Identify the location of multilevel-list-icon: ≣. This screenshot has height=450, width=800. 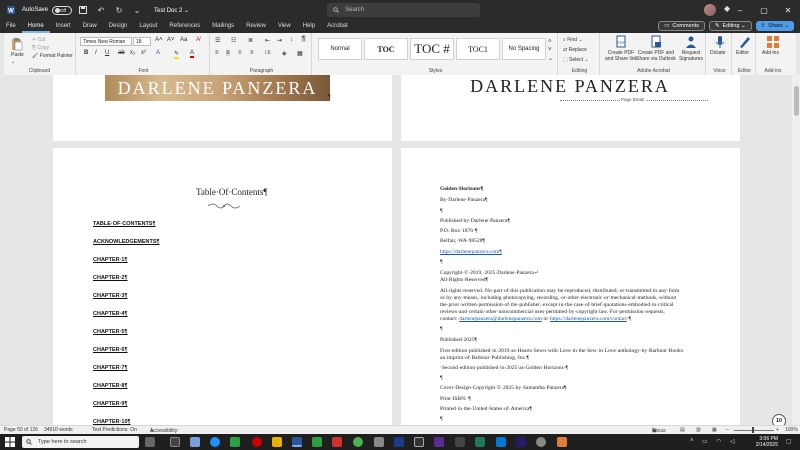
(250, 40).